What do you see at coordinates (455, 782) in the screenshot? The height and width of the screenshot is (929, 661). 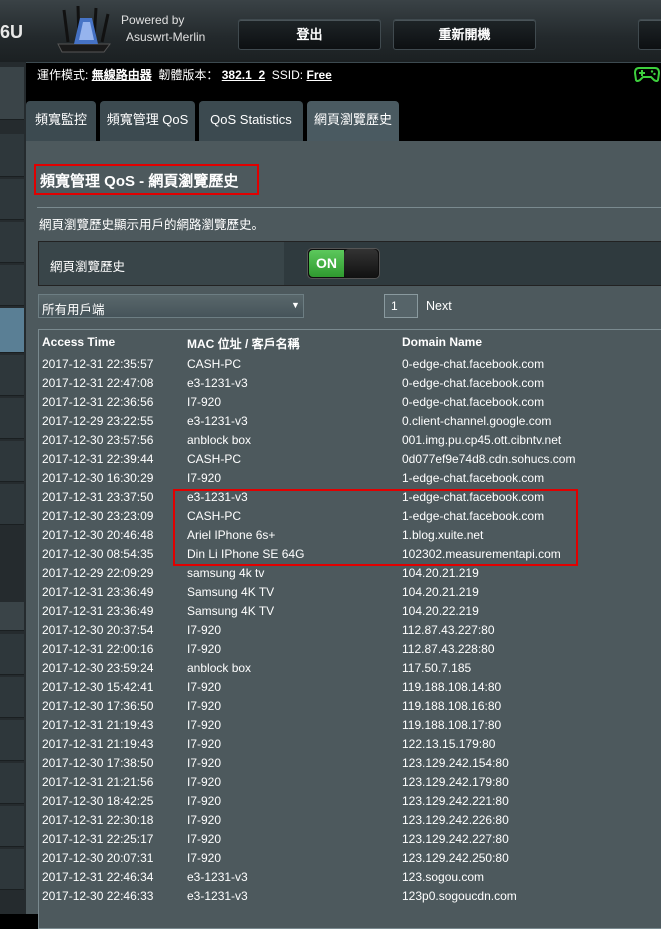 I see `domain-name-cell: 123.129.242.179:80` at bounding box center [455, 782].